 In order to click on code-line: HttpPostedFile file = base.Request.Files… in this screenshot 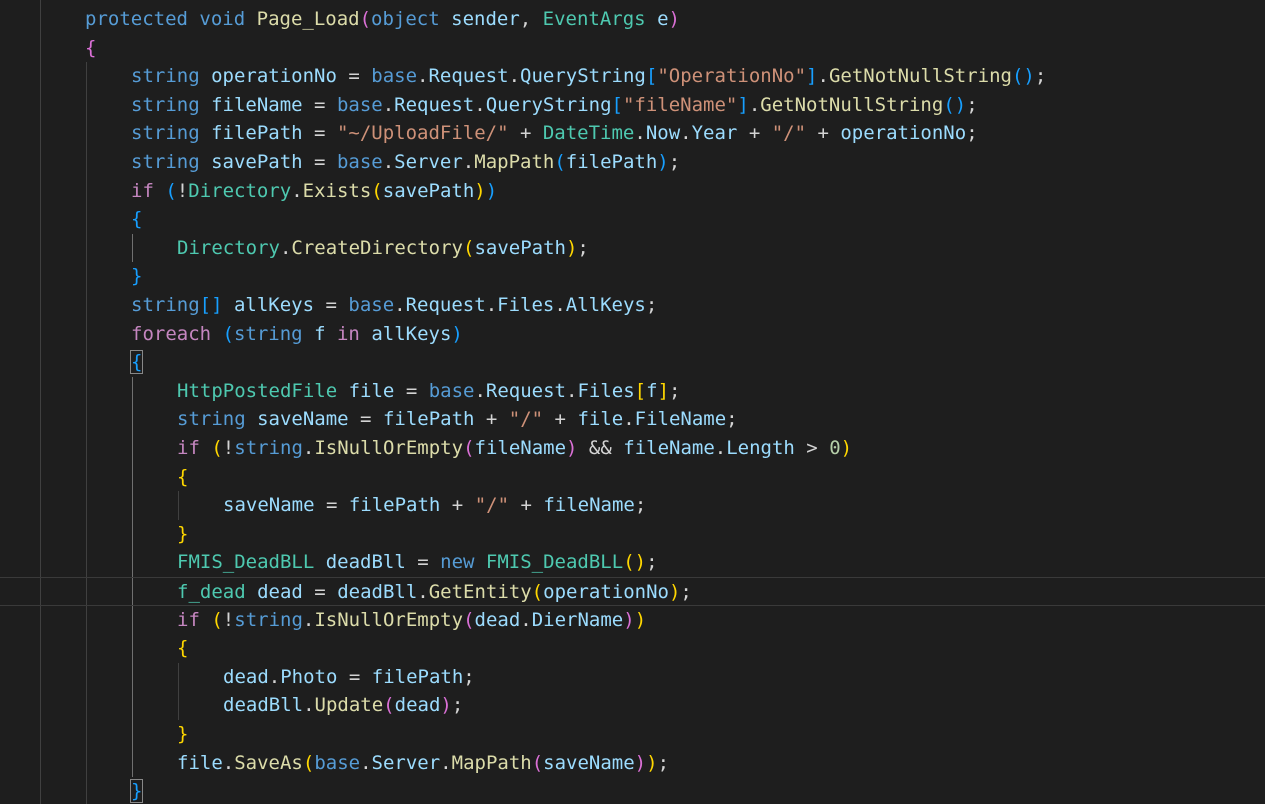, I will do `click(632, 391)`.